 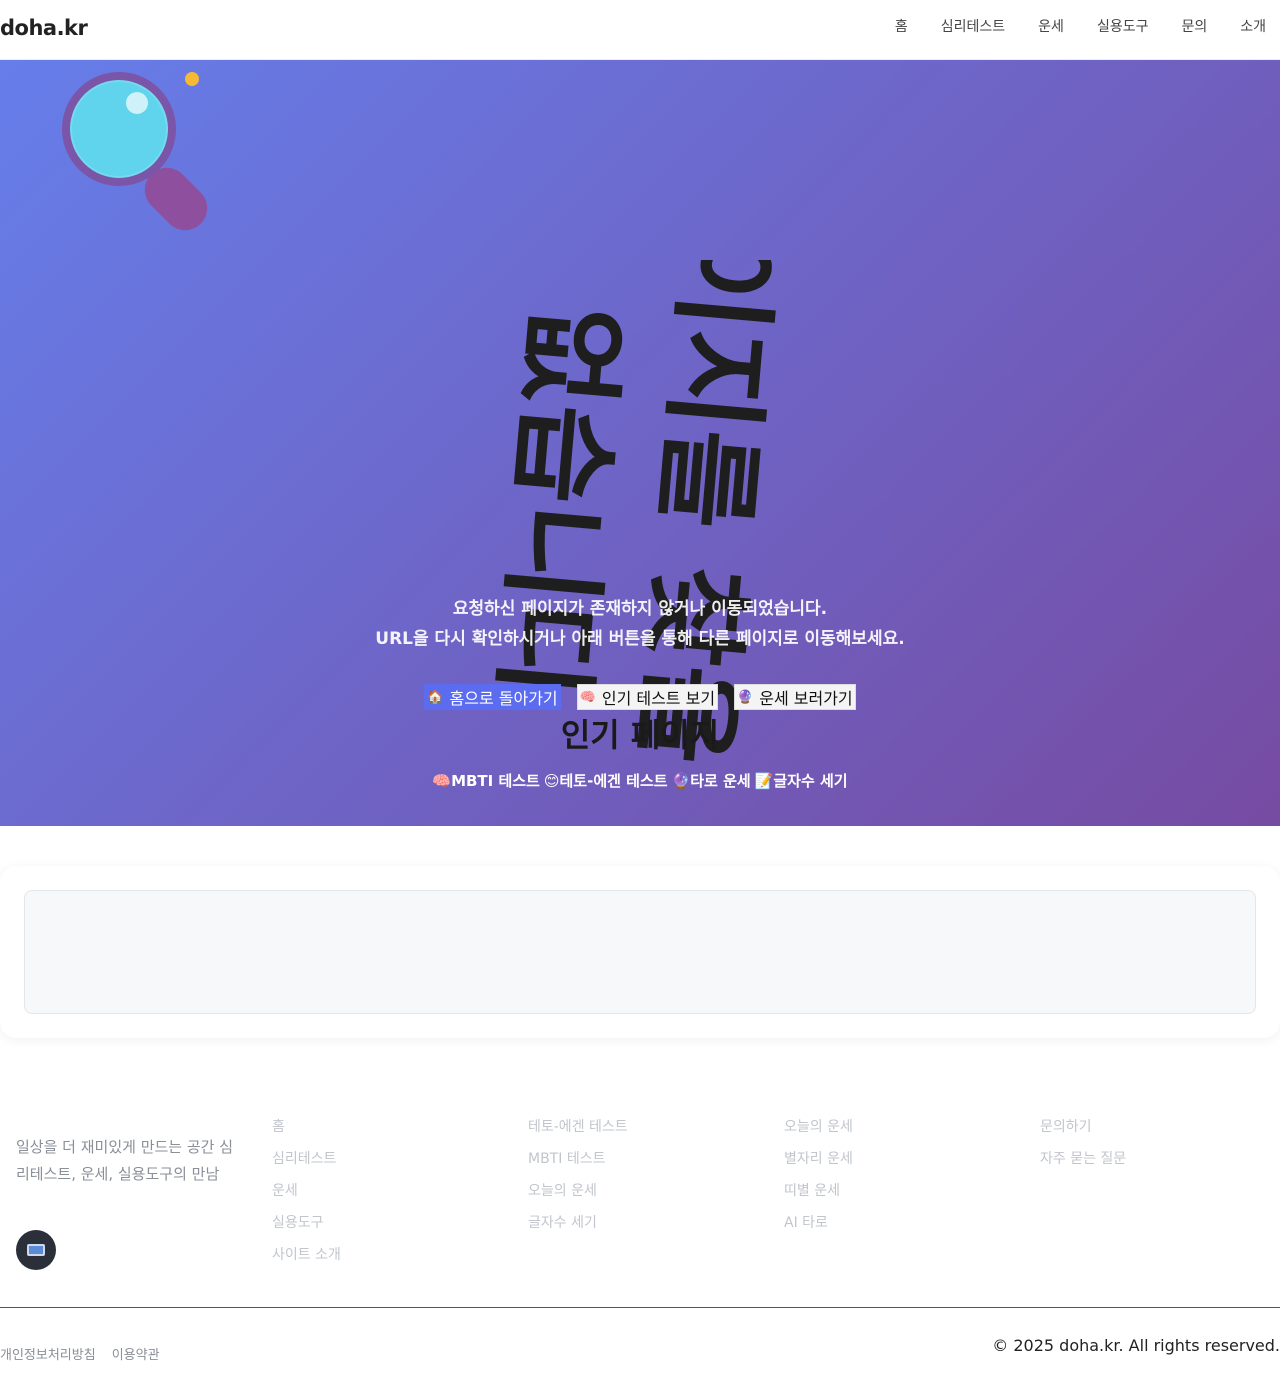 I want to click on popular-tests-button: 🧠 인기 테스트 보기, so click(x=647, y=697).